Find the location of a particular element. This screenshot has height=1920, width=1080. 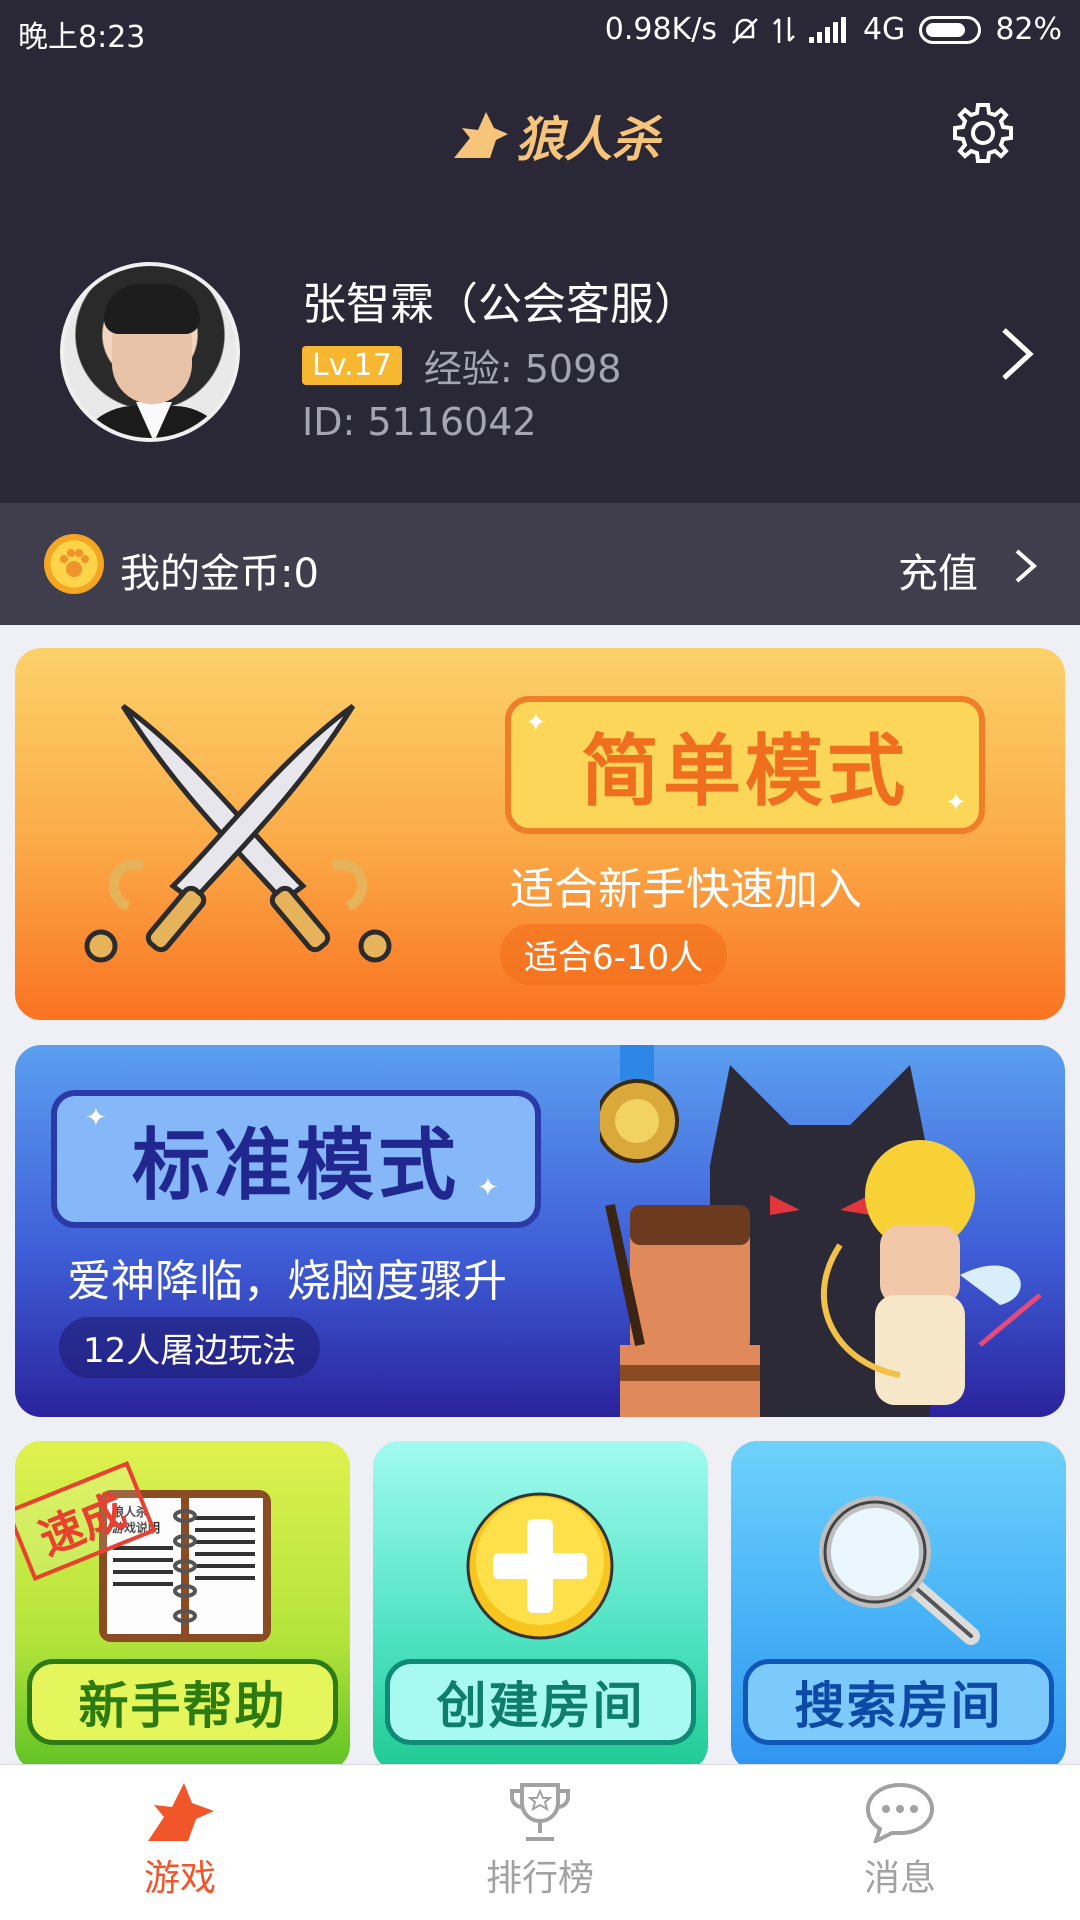

level-row: Lv.17 经验: 5098 is located at coordinates (461, 365).